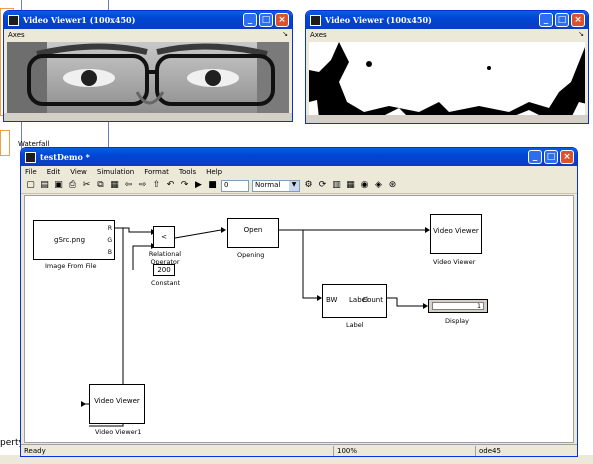 This screenshot has width=593, height=464. I want to click on copy-icon: ⧉, so click(100, 185).